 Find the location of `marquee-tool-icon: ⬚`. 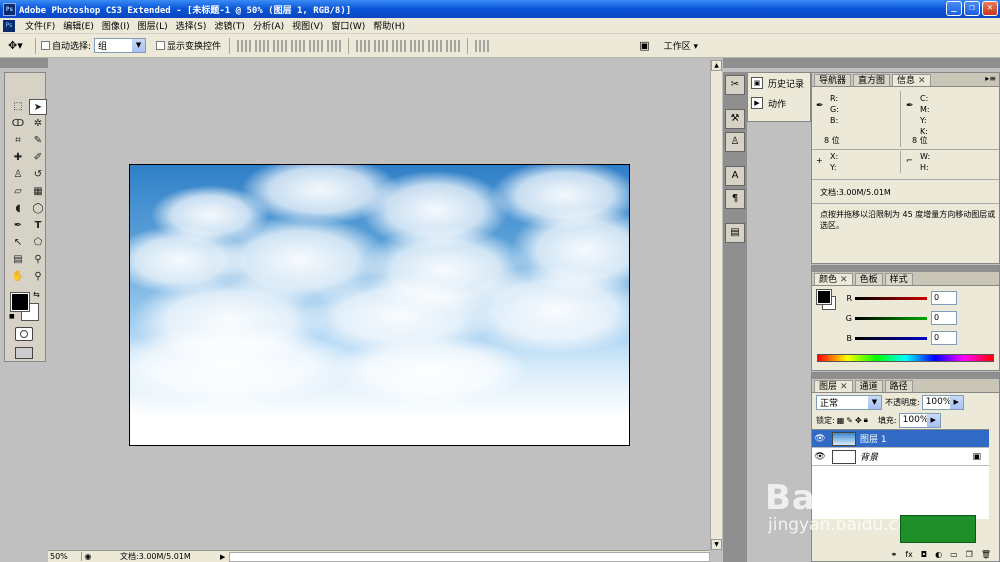

marquee-tool-icon: ⬚ is located at coordinates (18, 107).